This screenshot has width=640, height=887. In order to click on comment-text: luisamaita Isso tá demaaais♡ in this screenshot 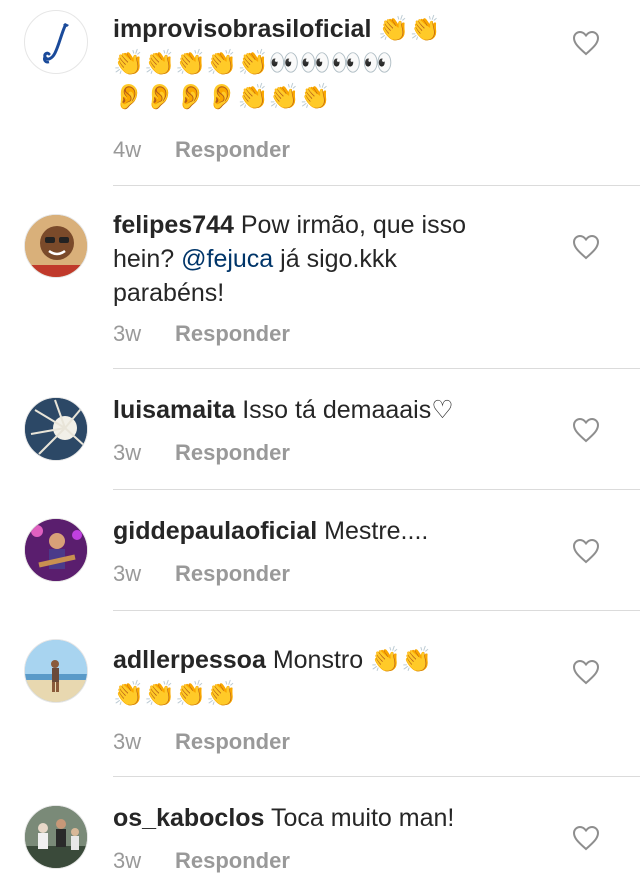, I will do `click(313, 410)`.